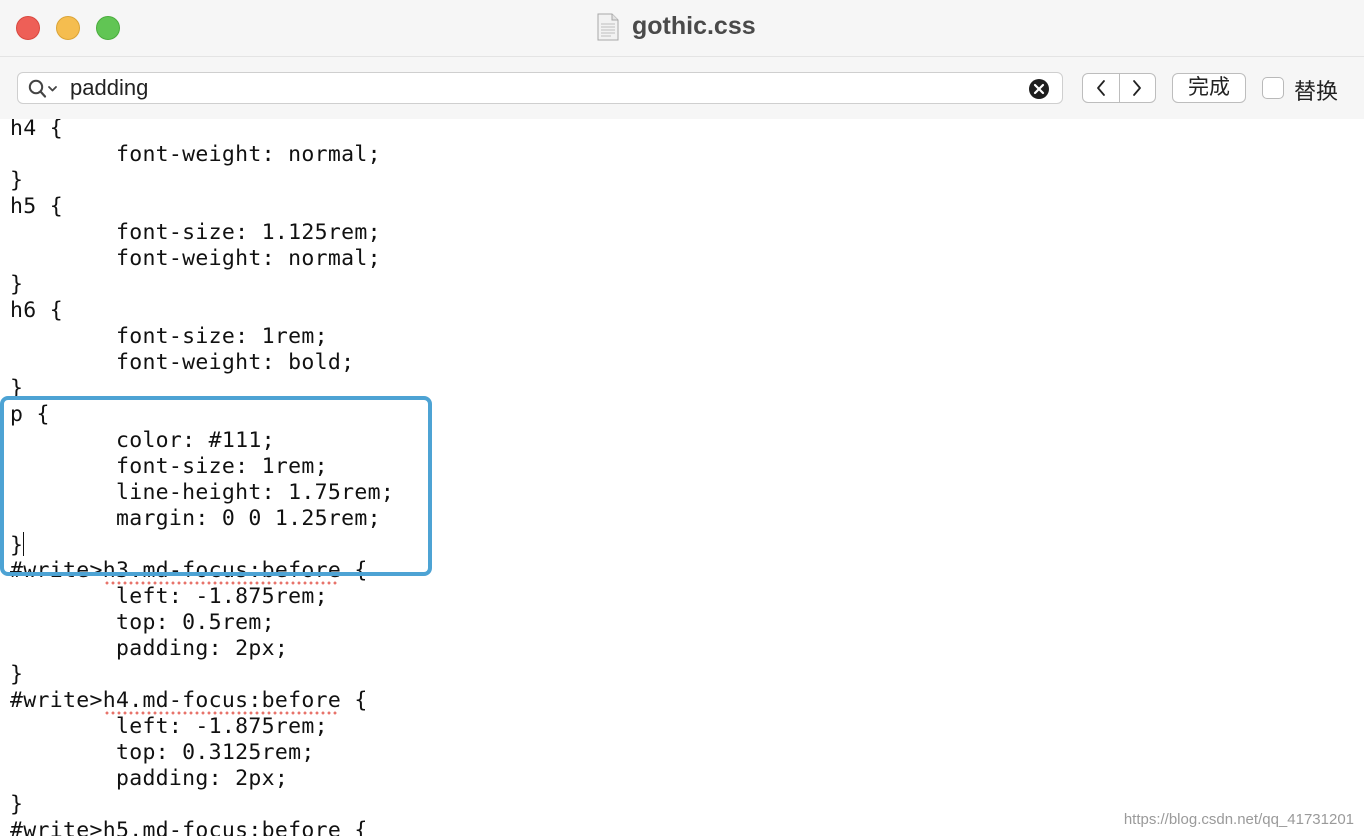 Image resolution: width=1364 pixels, height=836 pixels. I want to click on chevron-right-icon, so click(1137, 88).